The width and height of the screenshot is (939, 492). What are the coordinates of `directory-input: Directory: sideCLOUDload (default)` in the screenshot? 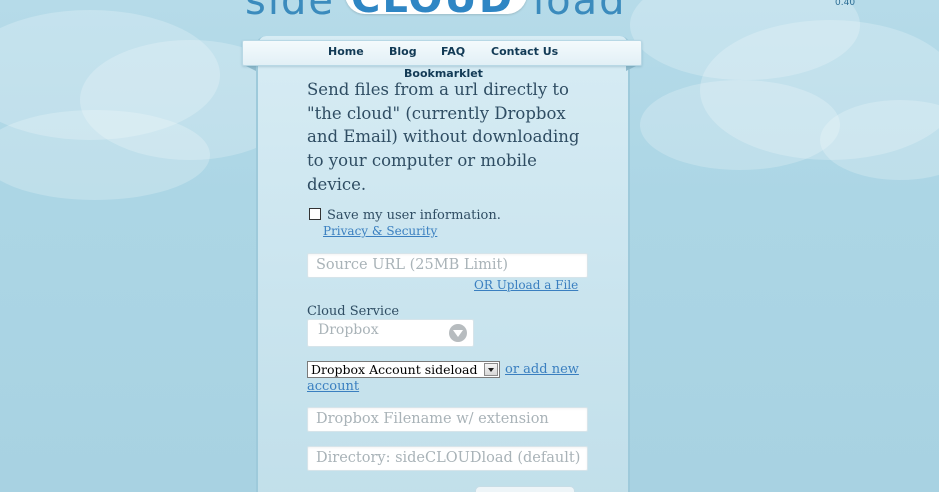 It's located at (447, 458).